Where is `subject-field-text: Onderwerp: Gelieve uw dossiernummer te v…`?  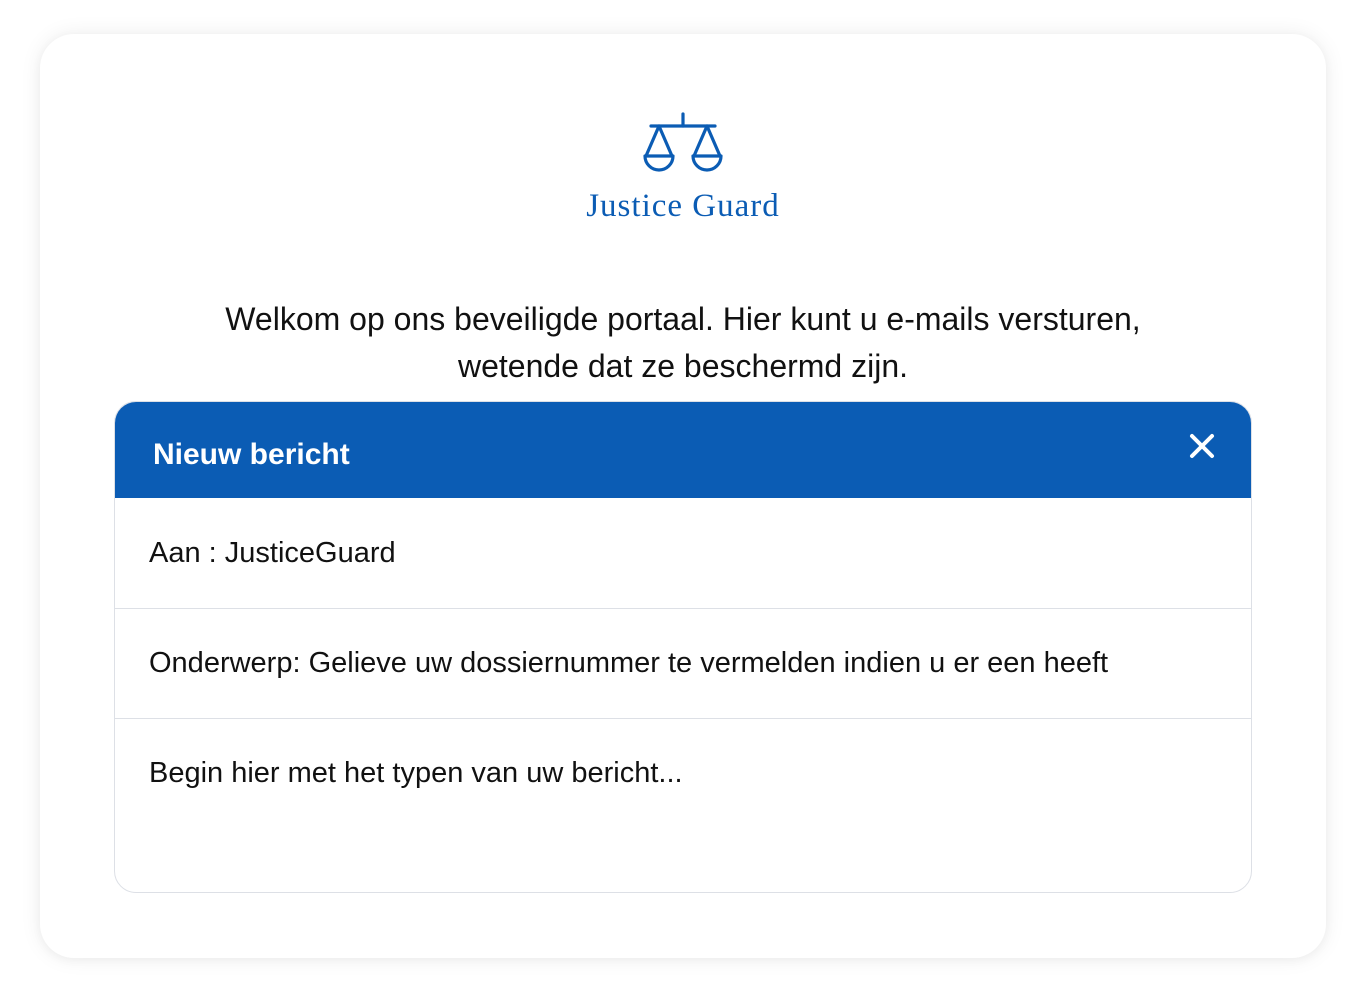
subject-field-text: Onderwerp: Gelieve uw dossiernummer te v… is located at coordinates (629, 663).